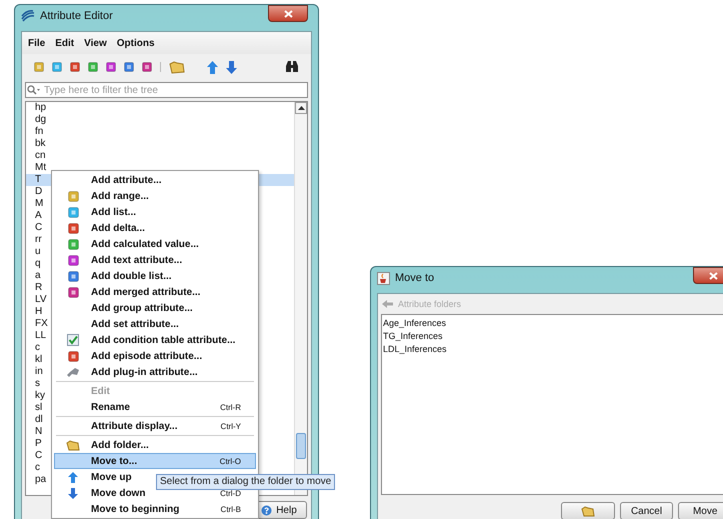 This screenshot has height=519, width=723. I want to click on tree-item: fn, so click(160, 132).